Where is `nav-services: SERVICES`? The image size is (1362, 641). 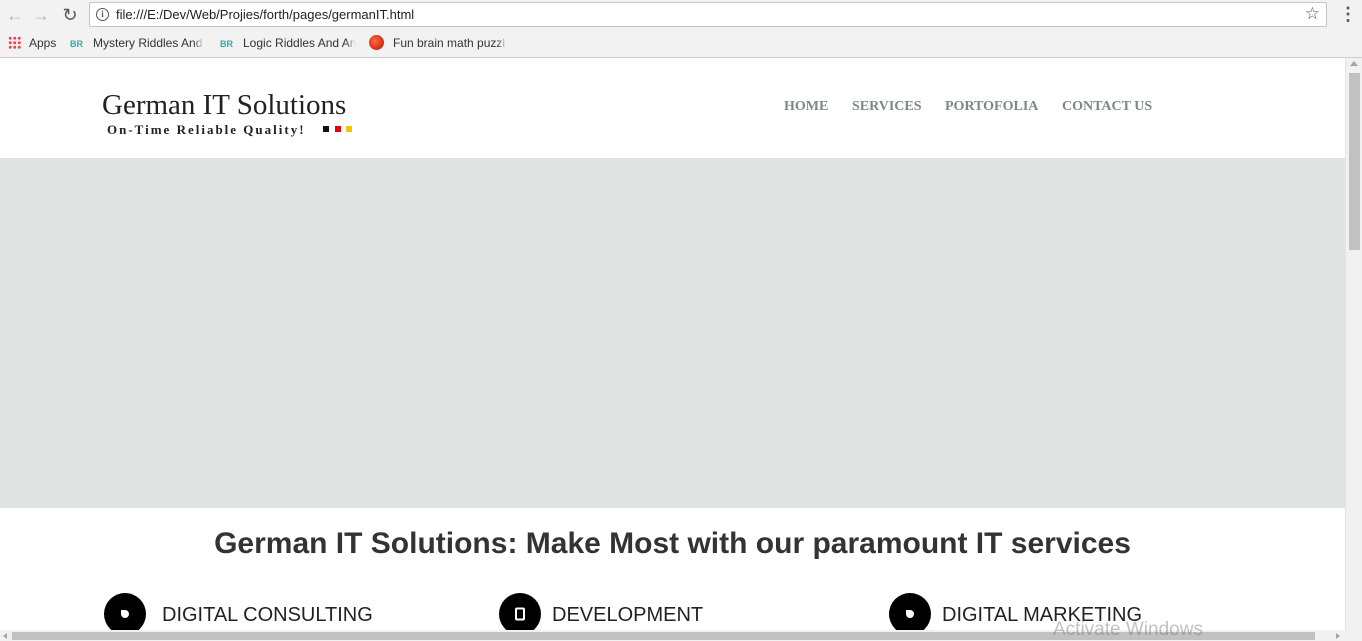
nav-services: SERVICES is located at coordinates (887, 107).